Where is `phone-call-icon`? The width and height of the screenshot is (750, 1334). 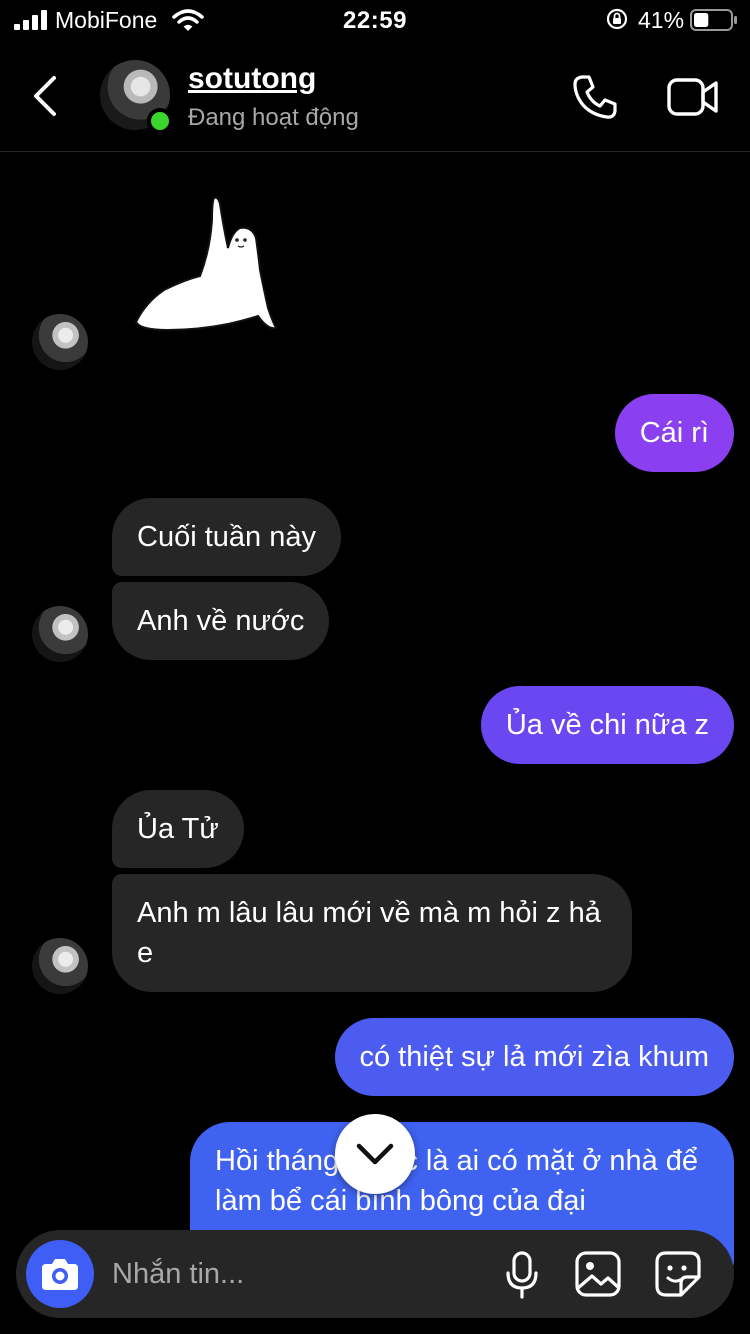 phone-call-icon is located at coordinates (595, 97).